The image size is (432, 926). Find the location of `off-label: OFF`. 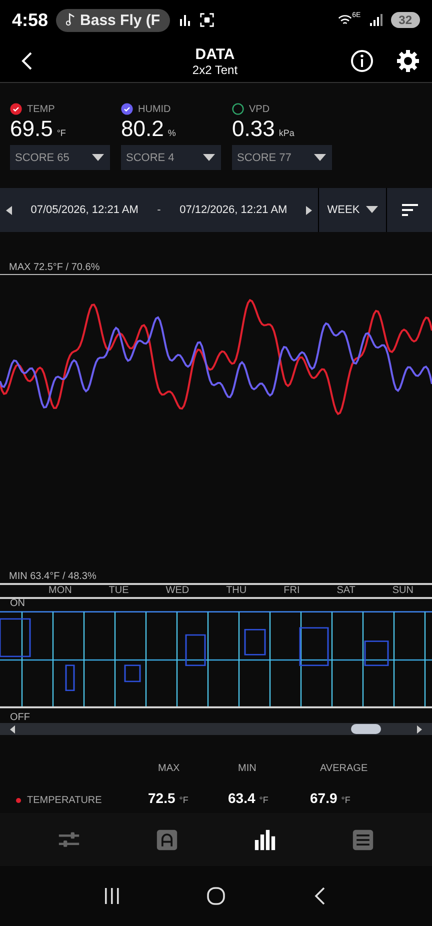

off-label: OFF is located at coordinates (20, 718).